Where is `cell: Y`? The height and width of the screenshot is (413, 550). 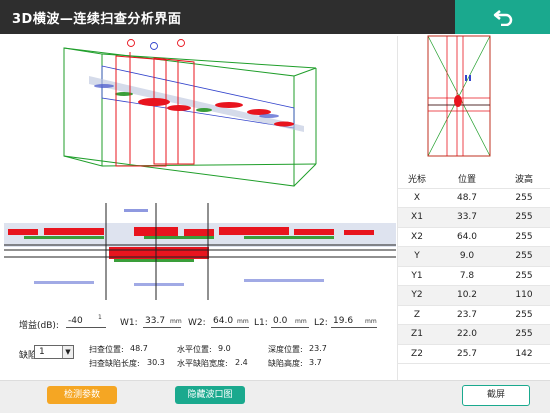
cell: Y is located at coordinates (417, 256).